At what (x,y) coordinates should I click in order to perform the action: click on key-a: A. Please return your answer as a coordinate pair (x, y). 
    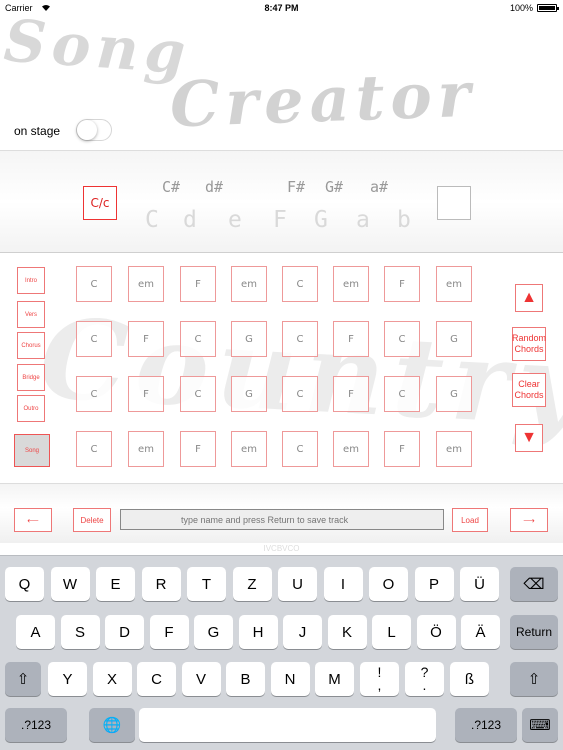
    Looking at the image, I should click on (35, 632).